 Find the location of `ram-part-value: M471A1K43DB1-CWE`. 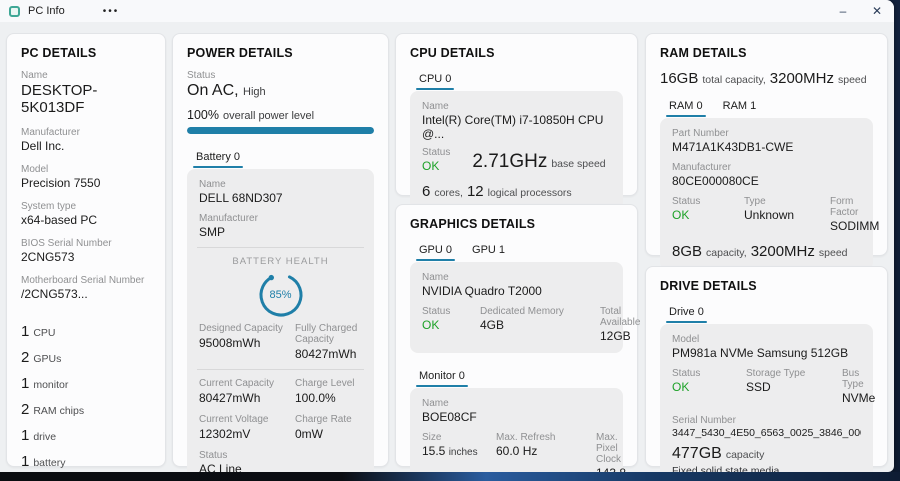

ram-part-value: M471A1K43DB1-CWE is located at coordinates (733, 147).